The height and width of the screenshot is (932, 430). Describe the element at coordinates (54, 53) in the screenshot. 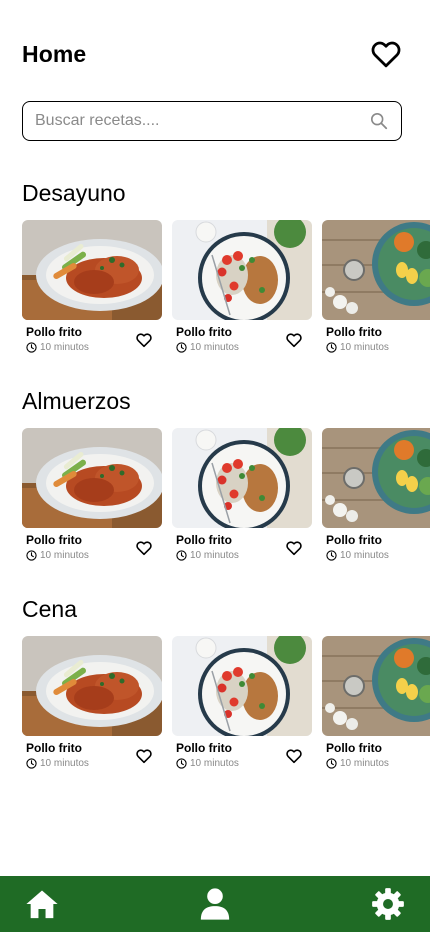

I see `page-title: Home` at that location.